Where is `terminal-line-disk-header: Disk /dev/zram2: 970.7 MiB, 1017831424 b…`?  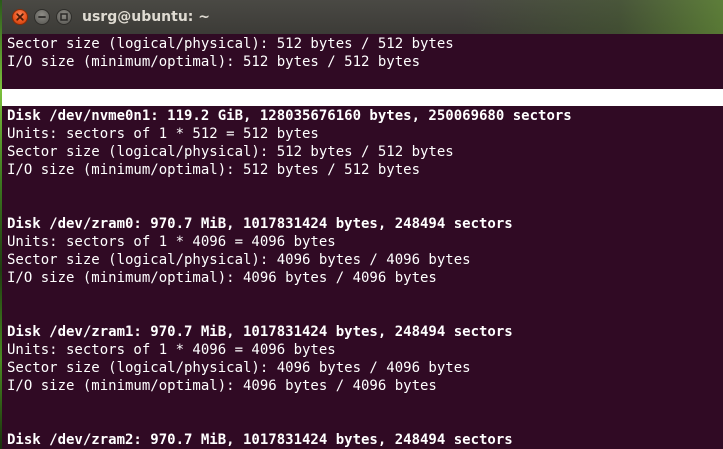 terminal-line-disk-header: Disk /dev/zram2: 970.7 MiB, 1017831424 b… is located at coordinates (260, 440).